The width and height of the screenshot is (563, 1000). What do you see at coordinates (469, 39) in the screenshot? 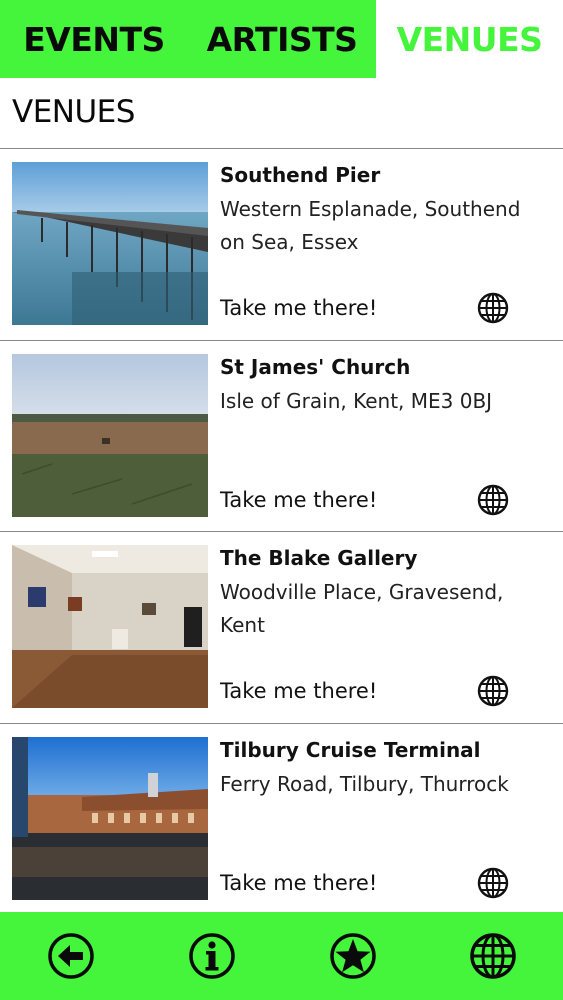
I see `tab-venues: VENUES` at bounding box center [469, 39].